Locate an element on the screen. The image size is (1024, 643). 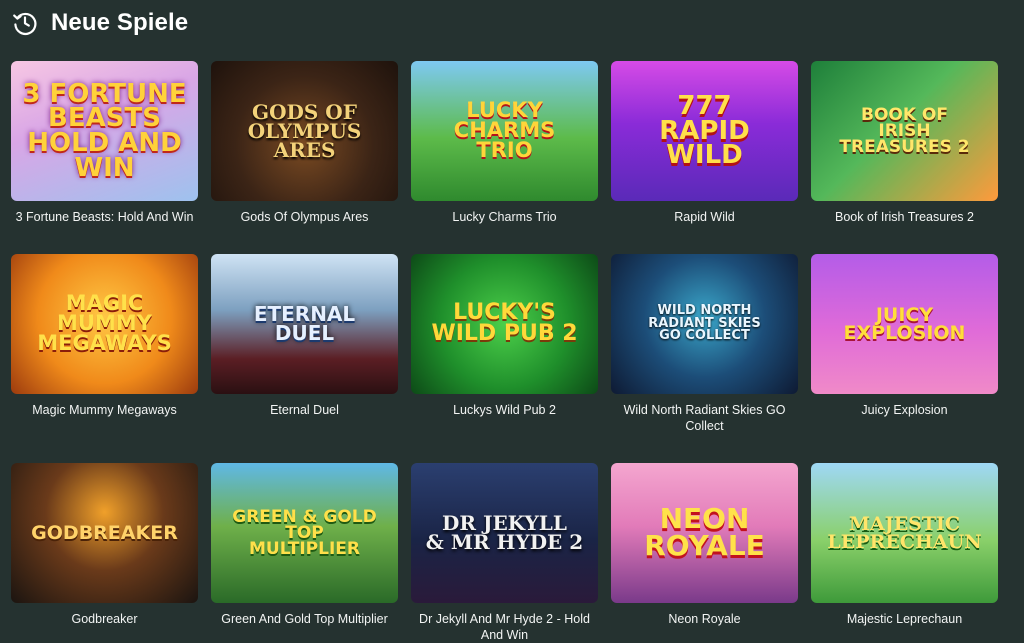
game-title: 3 Fortune Beasts: Hold And Win is located at coordinates (104, 217).